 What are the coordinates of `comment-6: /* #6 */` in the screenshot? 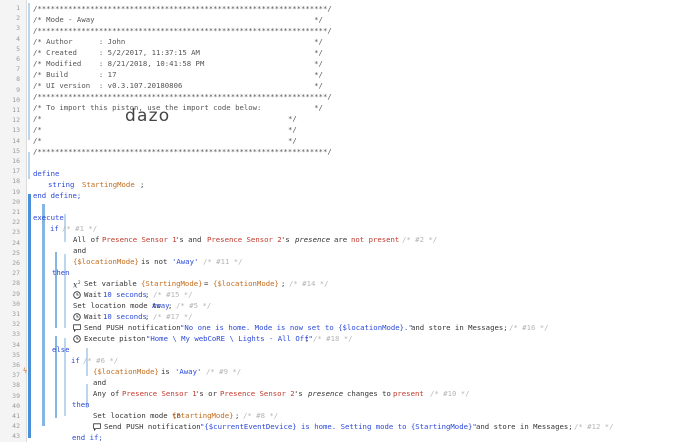 It's located at (101, 360).